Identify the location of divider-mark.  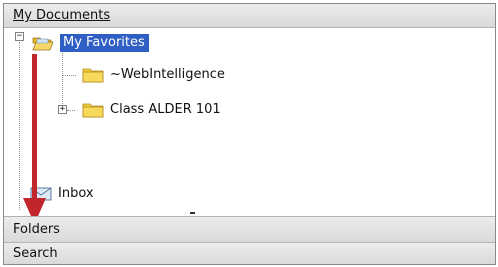
(192, 213).